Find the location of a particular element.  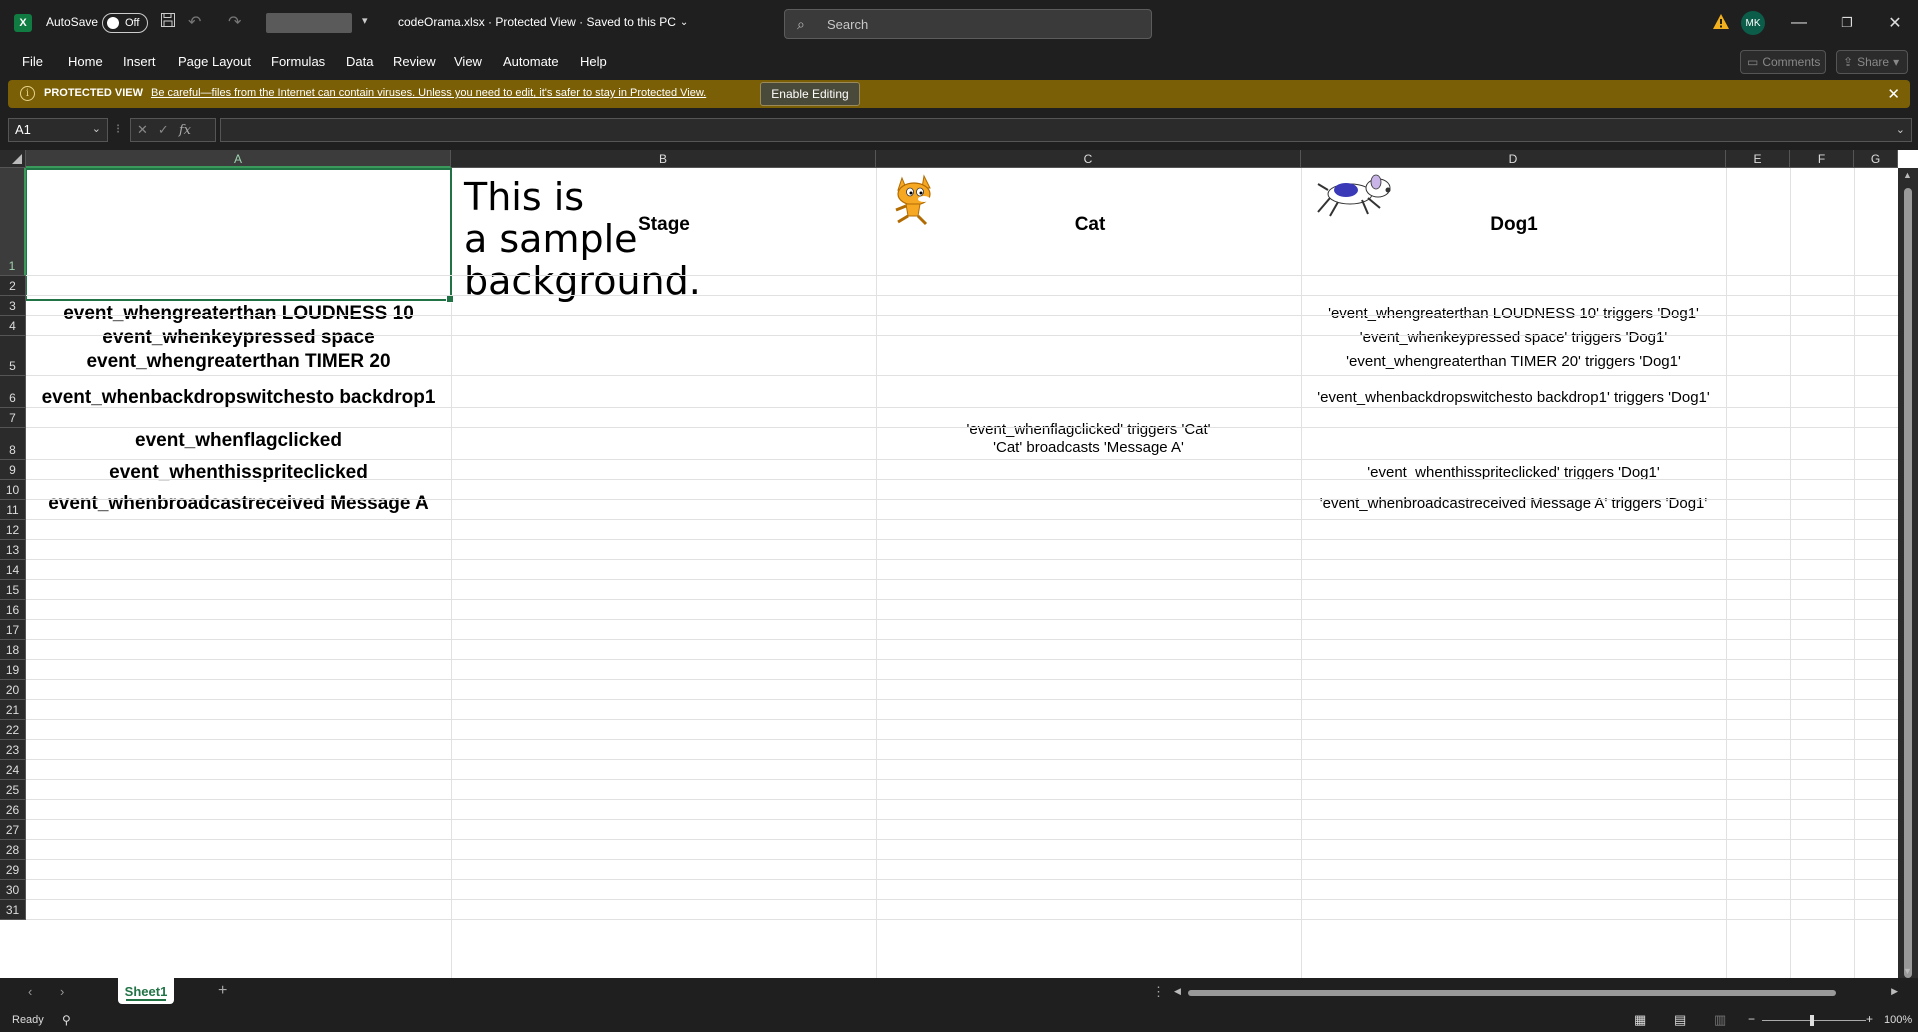

tab-data: Data is located at coordinates (359, 61).